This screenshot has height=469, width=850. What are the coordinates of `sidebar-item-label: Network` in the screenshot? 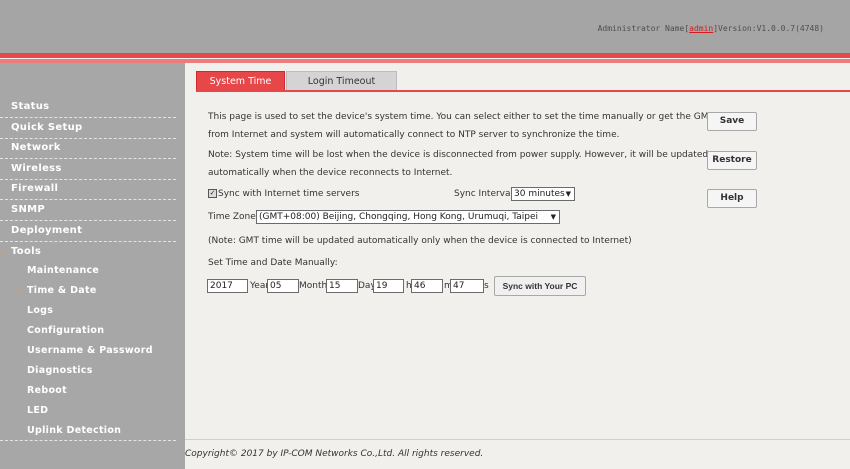 It's located at (36, 147).